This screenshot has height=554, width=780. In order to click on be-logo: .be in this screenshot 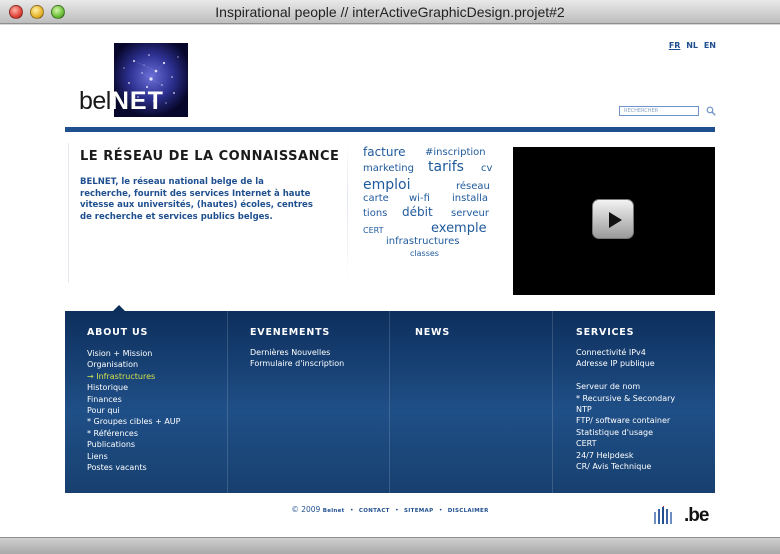, I will do `click(696, 516)`.